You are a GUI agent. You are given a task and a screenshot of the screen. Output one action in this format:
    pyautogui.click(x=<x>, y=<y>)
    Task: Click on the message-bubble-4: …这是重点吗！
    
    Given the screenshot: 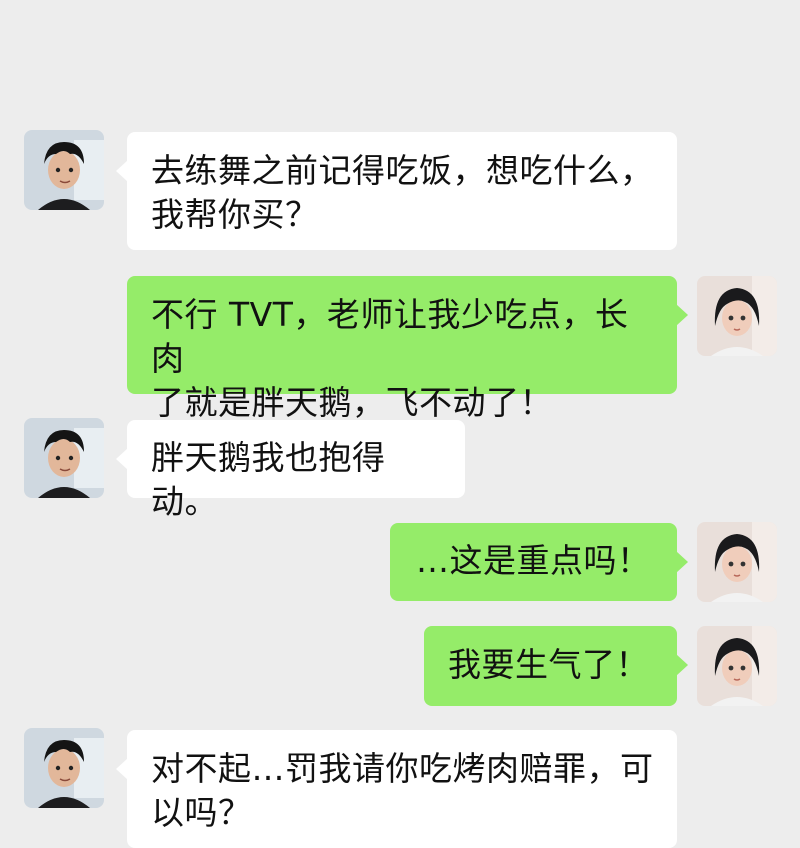 What is the action you would take?
    pyautogui.click(x=539, y=562)
    